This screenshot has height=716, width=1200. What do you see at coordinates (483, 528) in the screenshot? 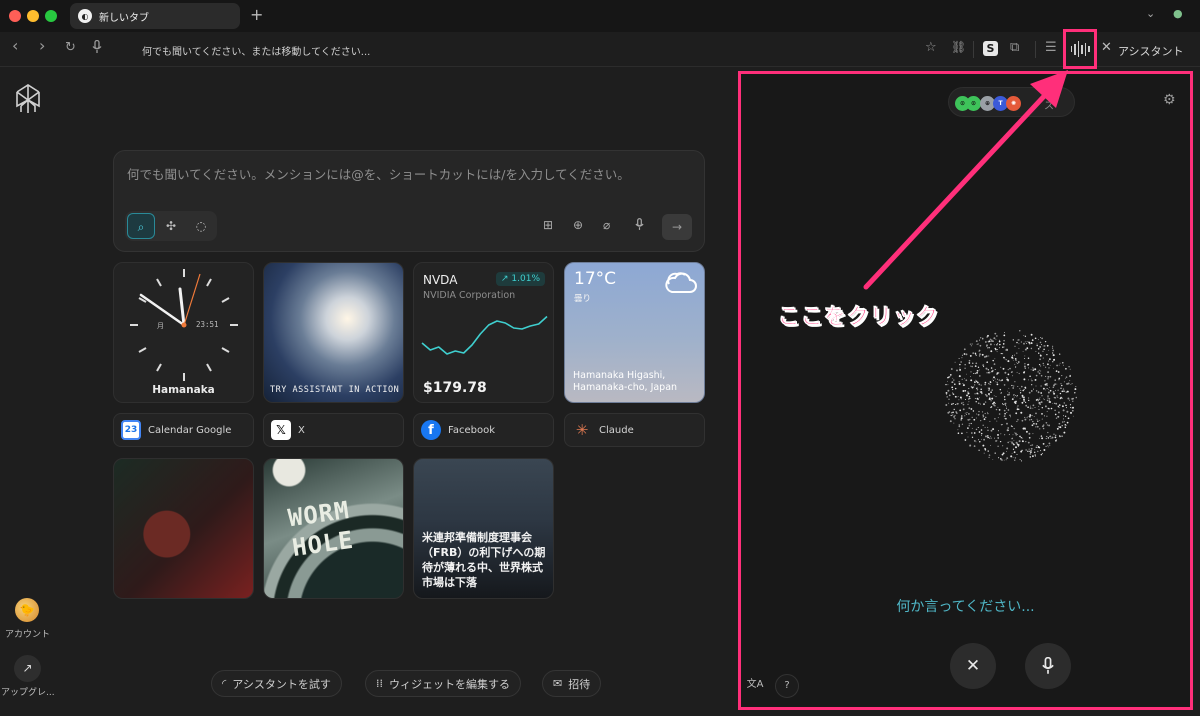
I see `news-card-fed: 米連邦準備制度理事会（FRB）の利下げへの期待が薄れる中、世界株式市場は下落` at bounding box center [483, 528].